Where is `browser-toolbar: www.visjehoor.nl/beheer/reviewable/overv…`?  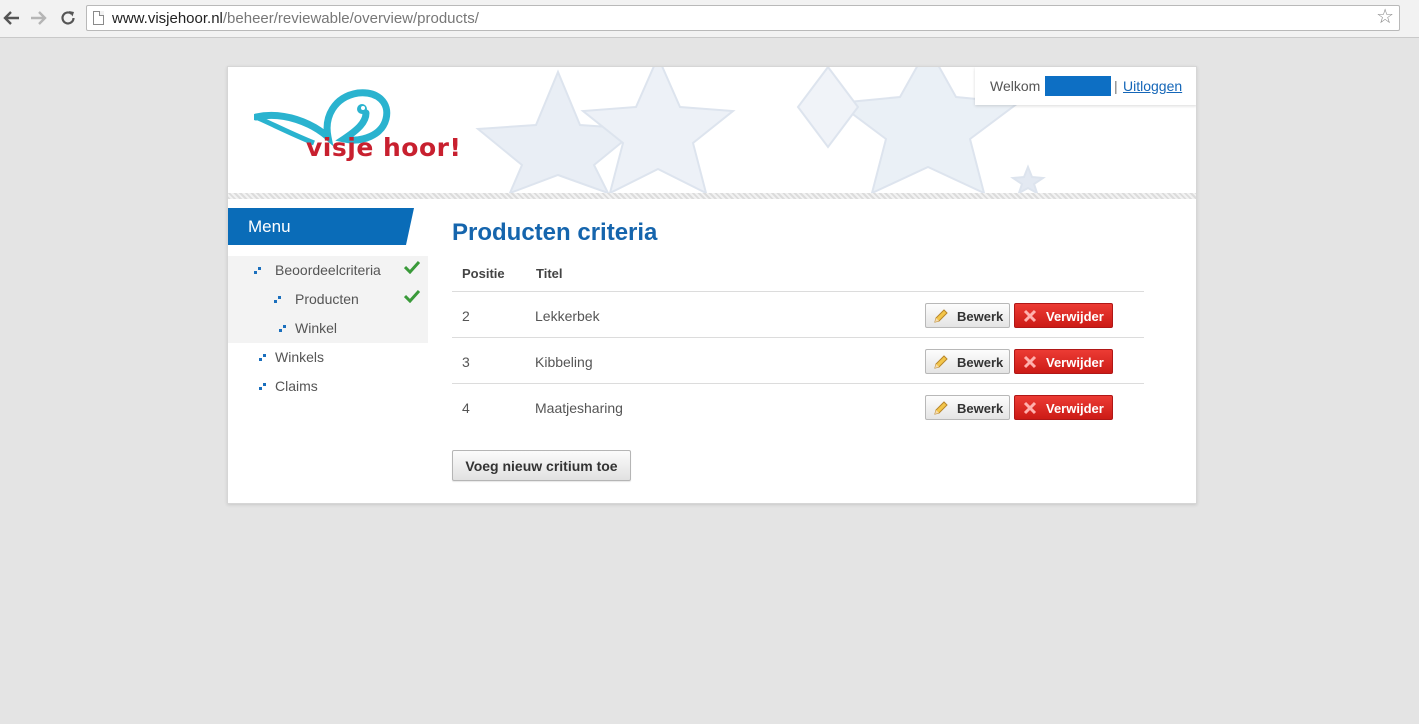 browser-toolbar: www.visjehoor.nl/beheer/reviewable/overv… is located at coordinates (709, 19).